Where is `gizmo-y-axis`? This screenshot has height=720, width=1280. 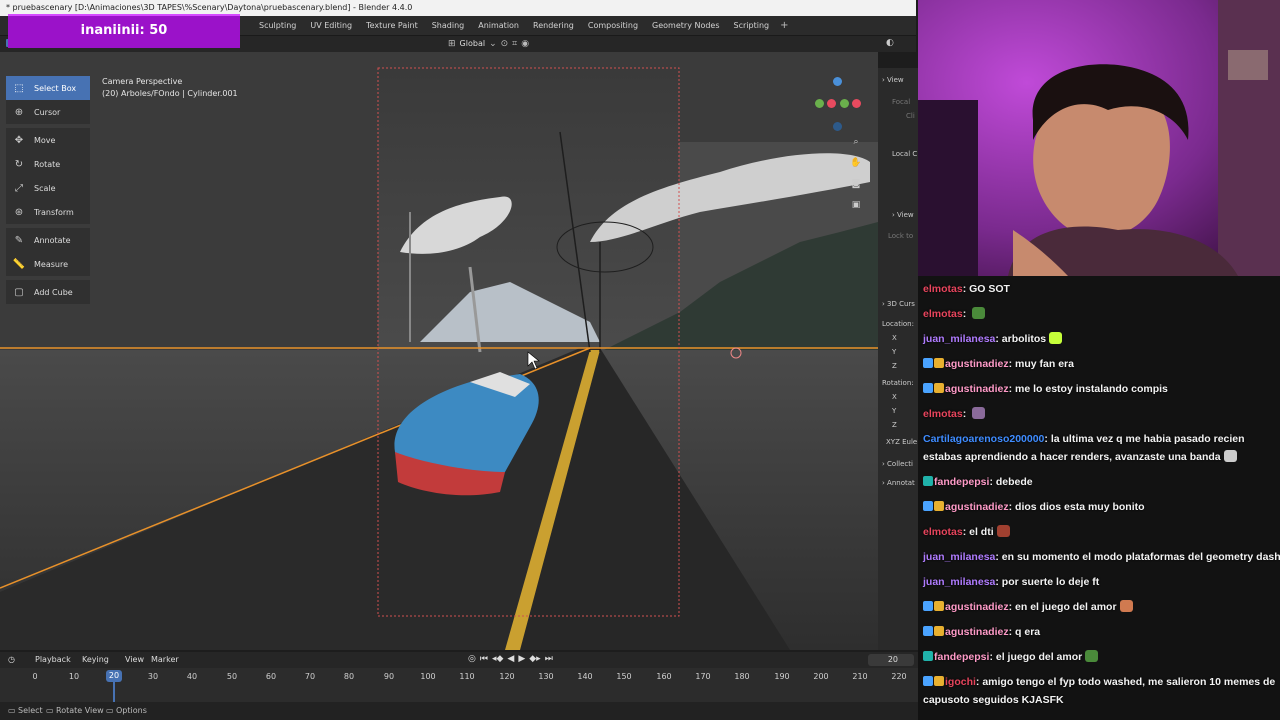
gizmo-y-axis is located at coordinates (844, 103).